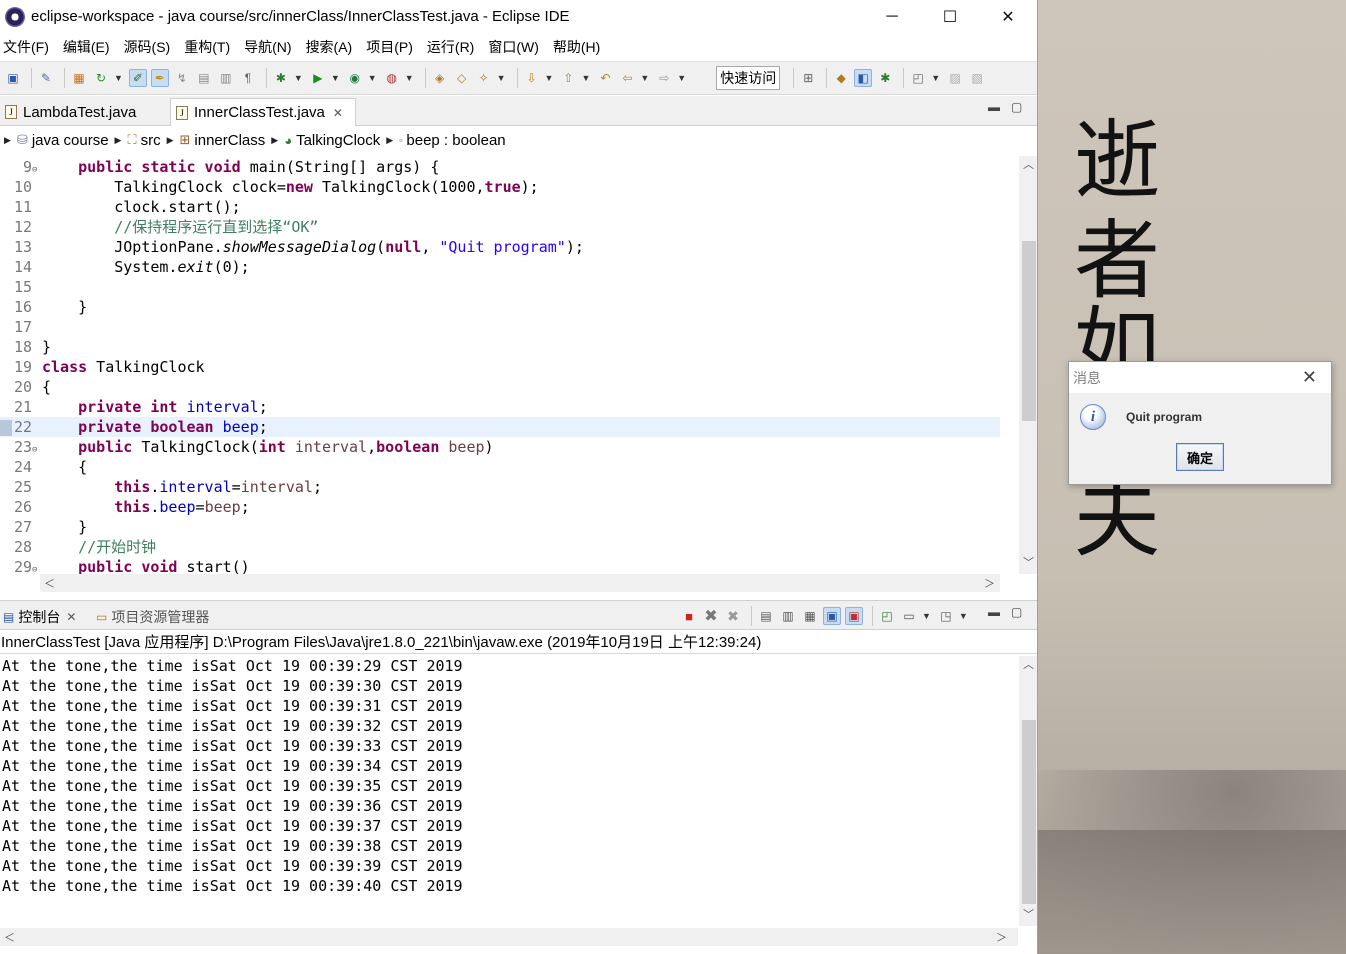 Image resolution: width=1346 pixels, height=954 pixels. What do you see at coordinates (1200, 457) in the screenshot?
I see `ok-button: 确定` at bounding box center [1200, 457].